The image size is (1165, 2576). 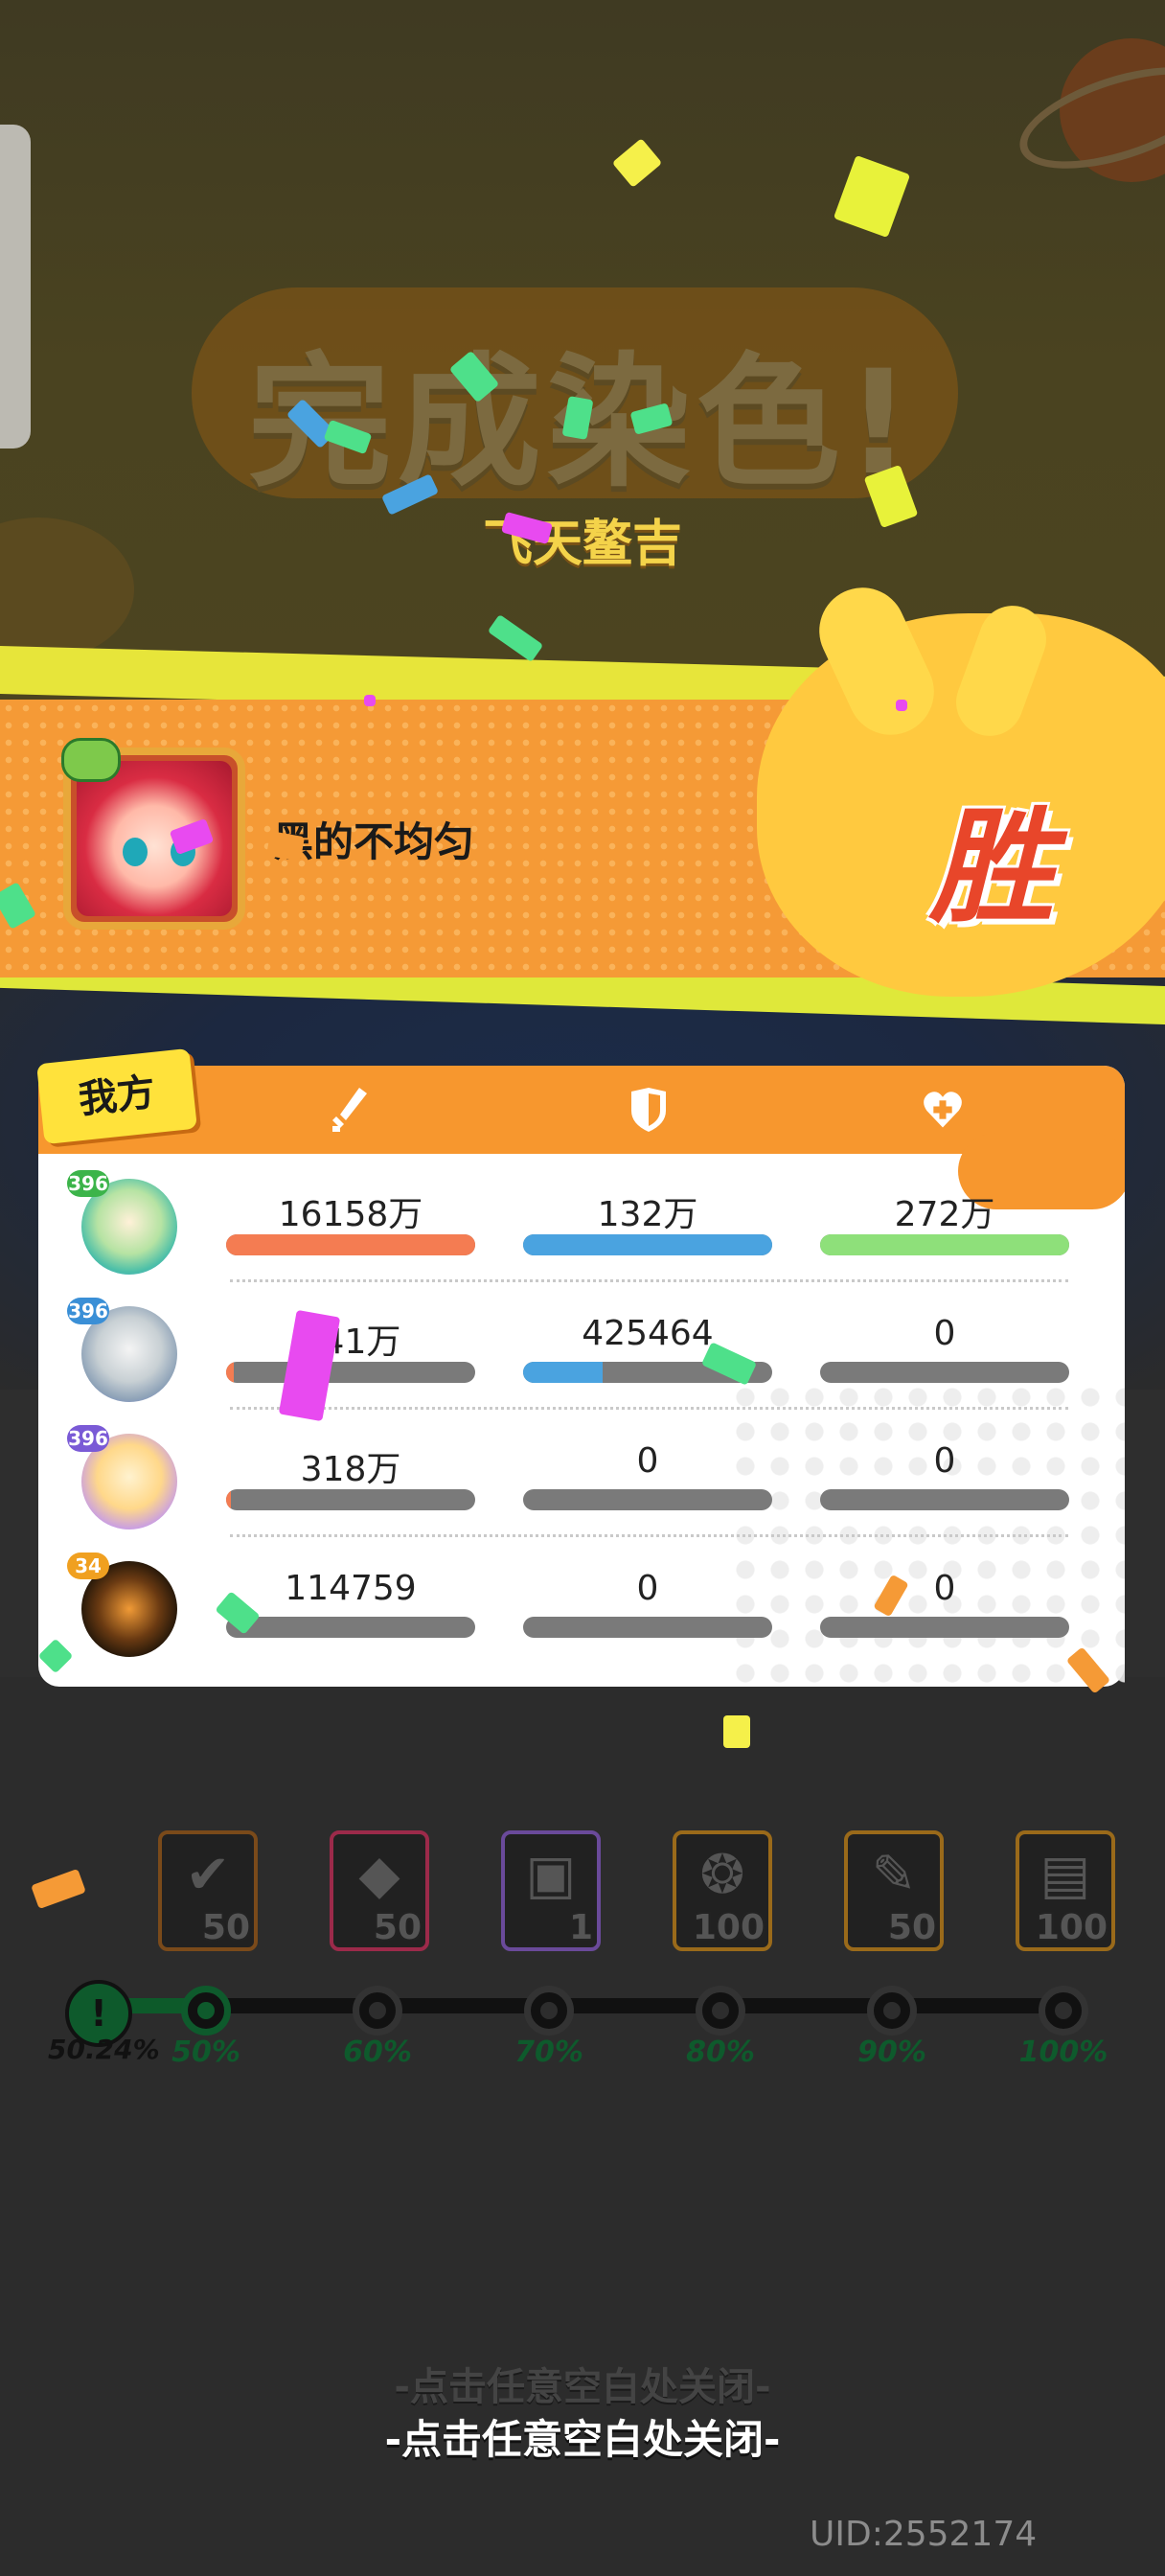 I want to click on ticket-icon: ▤, so click(x=1065, y=1875).